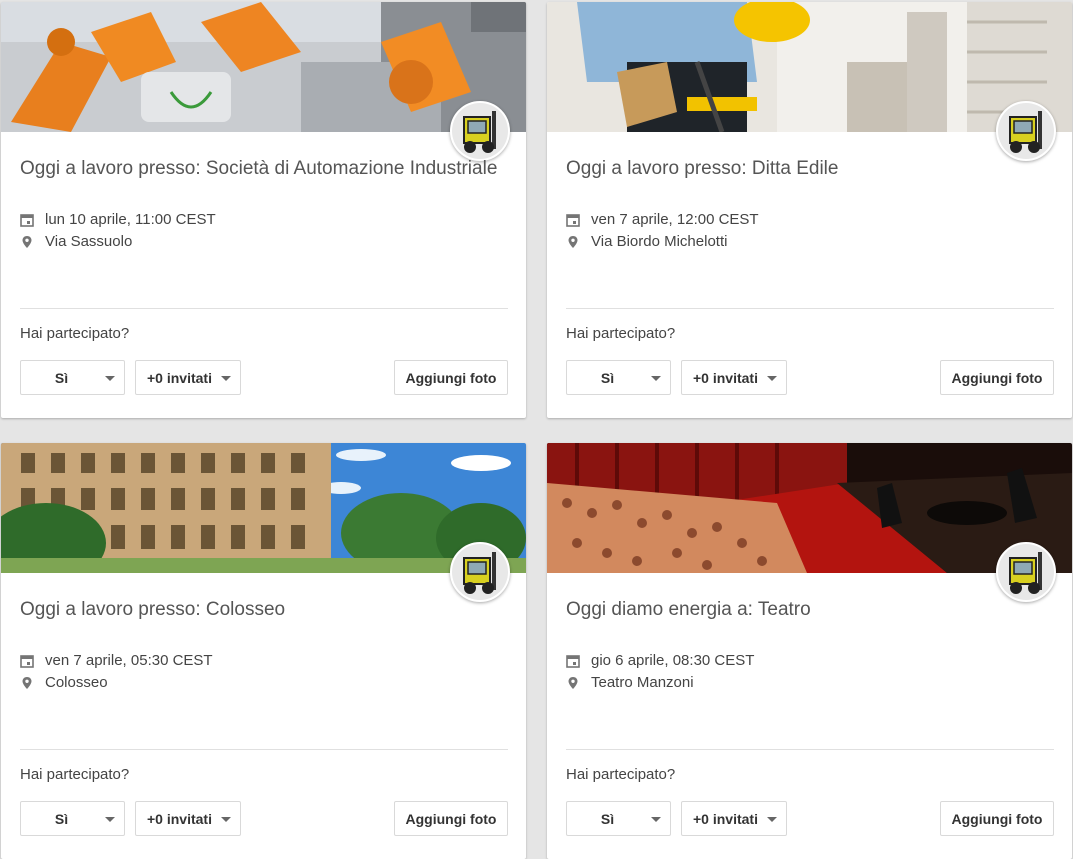 Image resolution: width=1073 pixels, height=859 pixels. I want to click on event-date-text: gio 6 aprile, 08:30 CEST, so click(673, 660).